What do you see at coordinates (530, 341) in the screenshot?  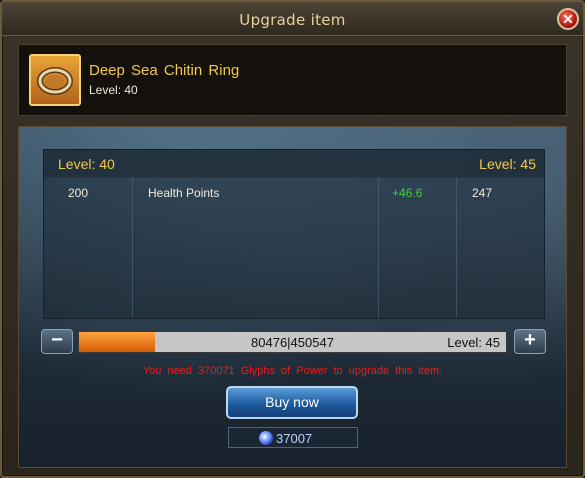 I see `increase-level-button: +` at bounding box center [530, 341].